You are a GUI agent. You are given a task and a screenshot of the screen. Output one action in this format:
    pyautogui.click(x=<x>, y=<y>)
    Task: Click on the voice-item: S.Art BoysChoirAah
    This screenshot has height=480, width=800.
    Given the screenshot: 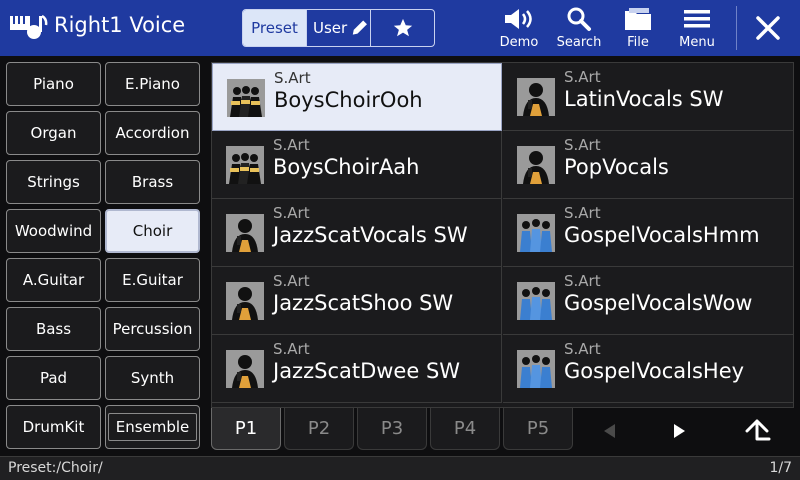 What is the action you would take?
    pyautogui.click(x=357, y=165)
    